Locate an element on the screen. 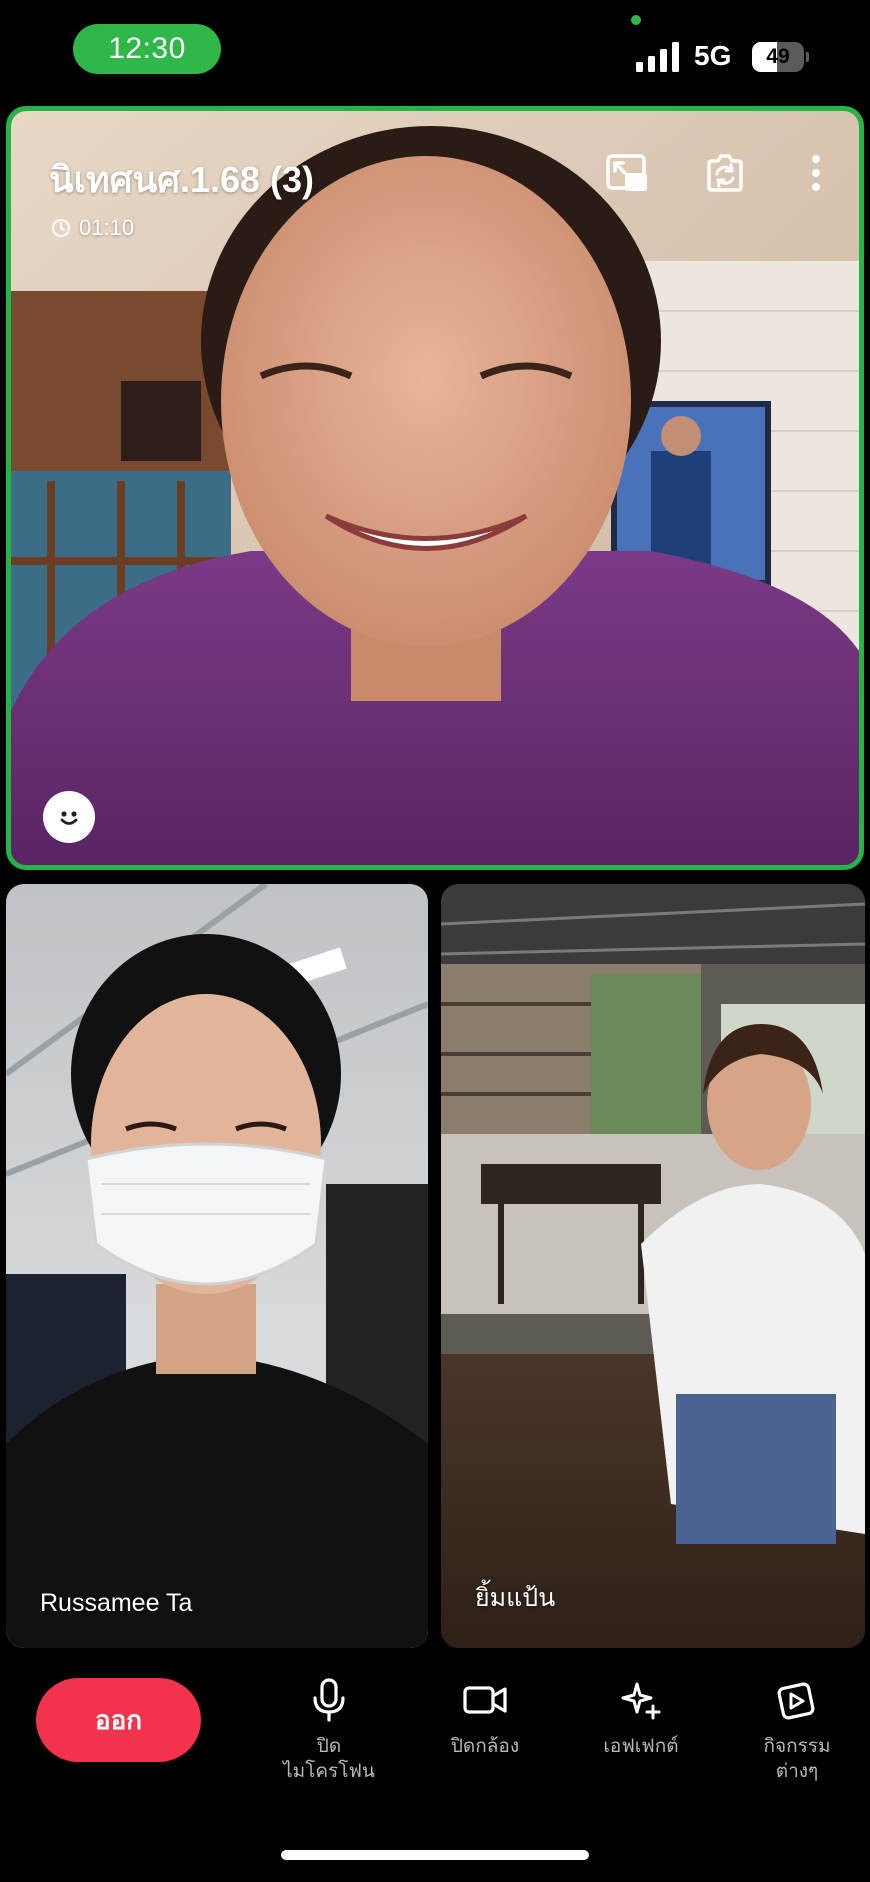  clock-icon is located at coordinates (61, 228).